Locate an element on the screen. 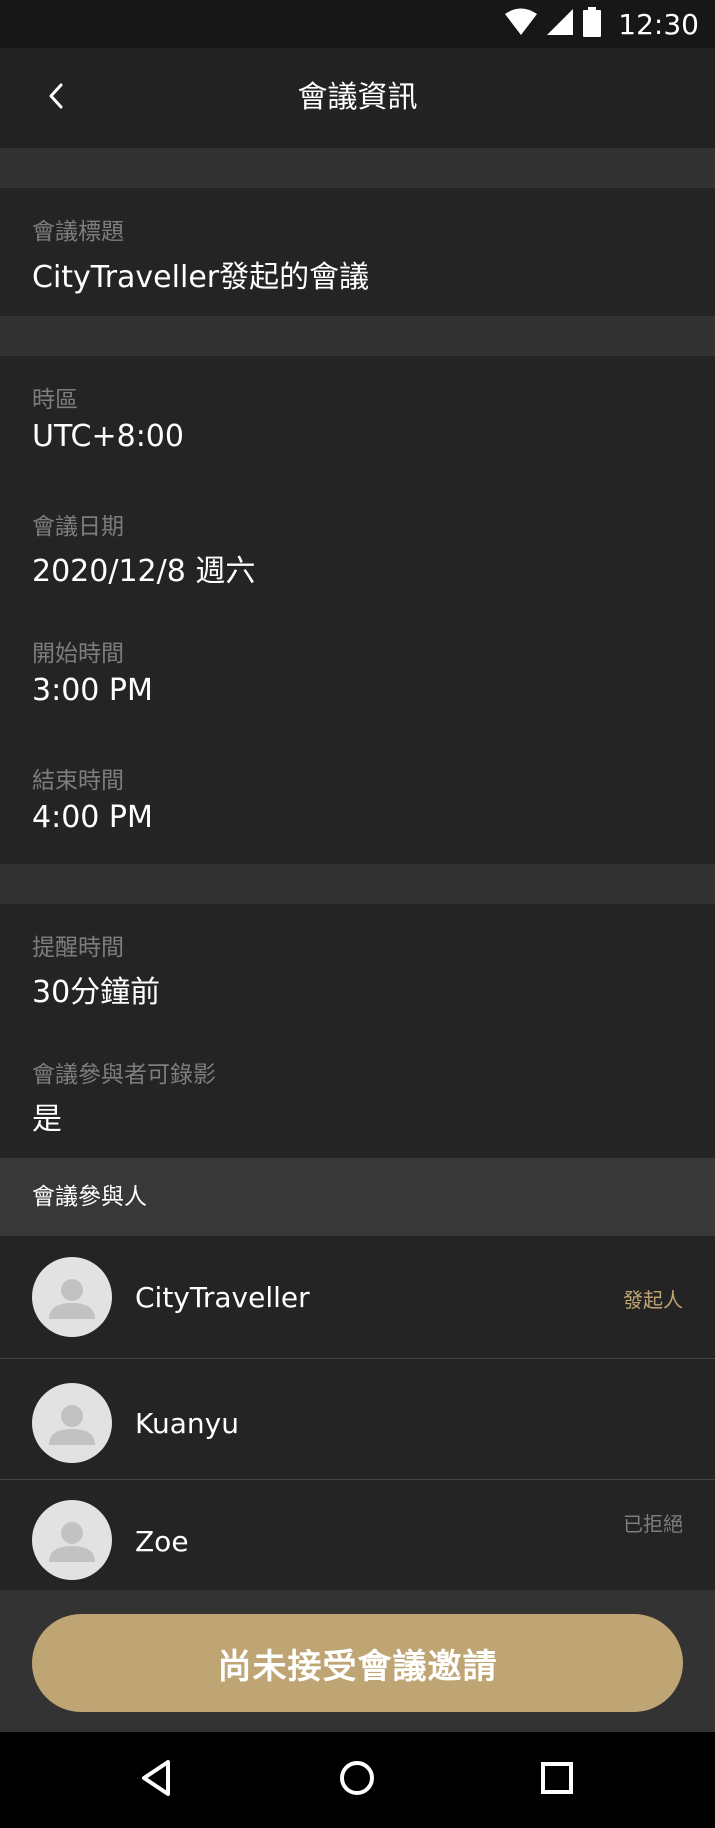 This screenshot has width=715, height=1828. participants-header: 會議參與人 is located at coordinates (357, 1197).